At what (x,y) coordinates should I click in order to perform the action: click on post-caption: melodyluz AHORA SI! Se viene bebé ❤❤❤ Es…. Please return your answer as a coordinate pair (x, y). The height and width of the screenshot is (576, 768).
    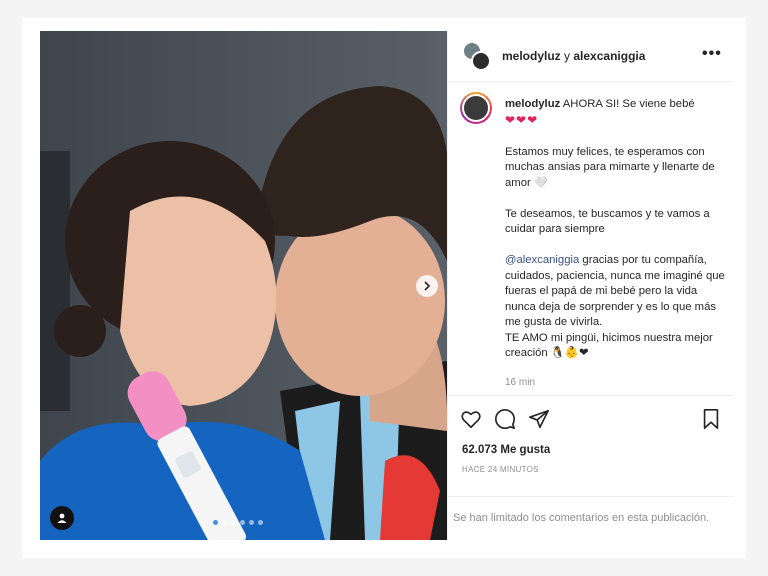
    Looking at the image, I should click on (615, 237).